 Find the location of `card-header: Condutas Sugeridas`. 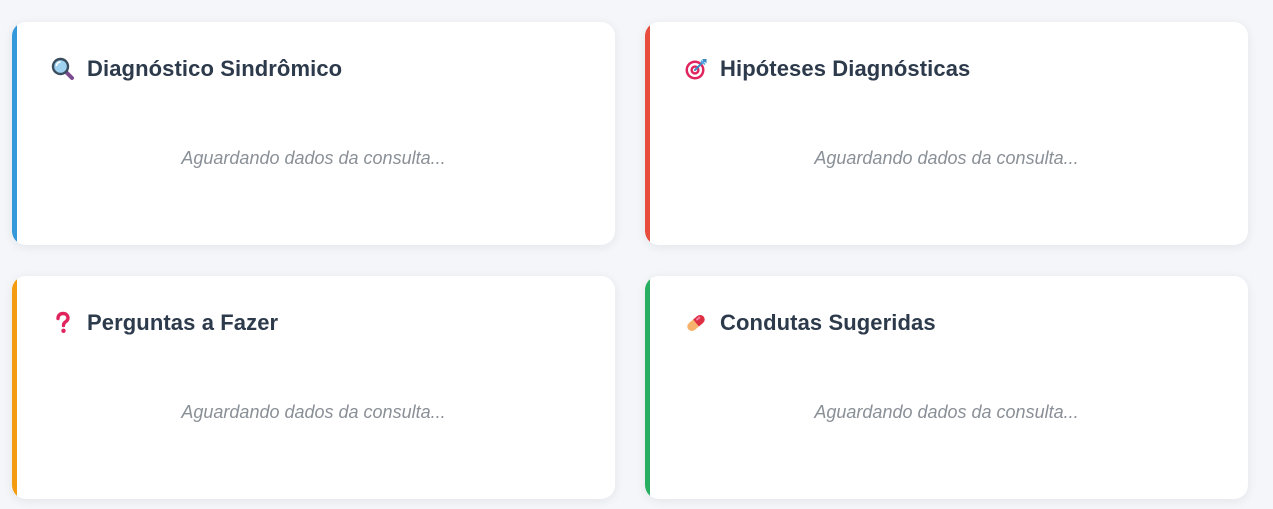

card-header: Condutas Sugeridas is located at coordinates (810, 323).